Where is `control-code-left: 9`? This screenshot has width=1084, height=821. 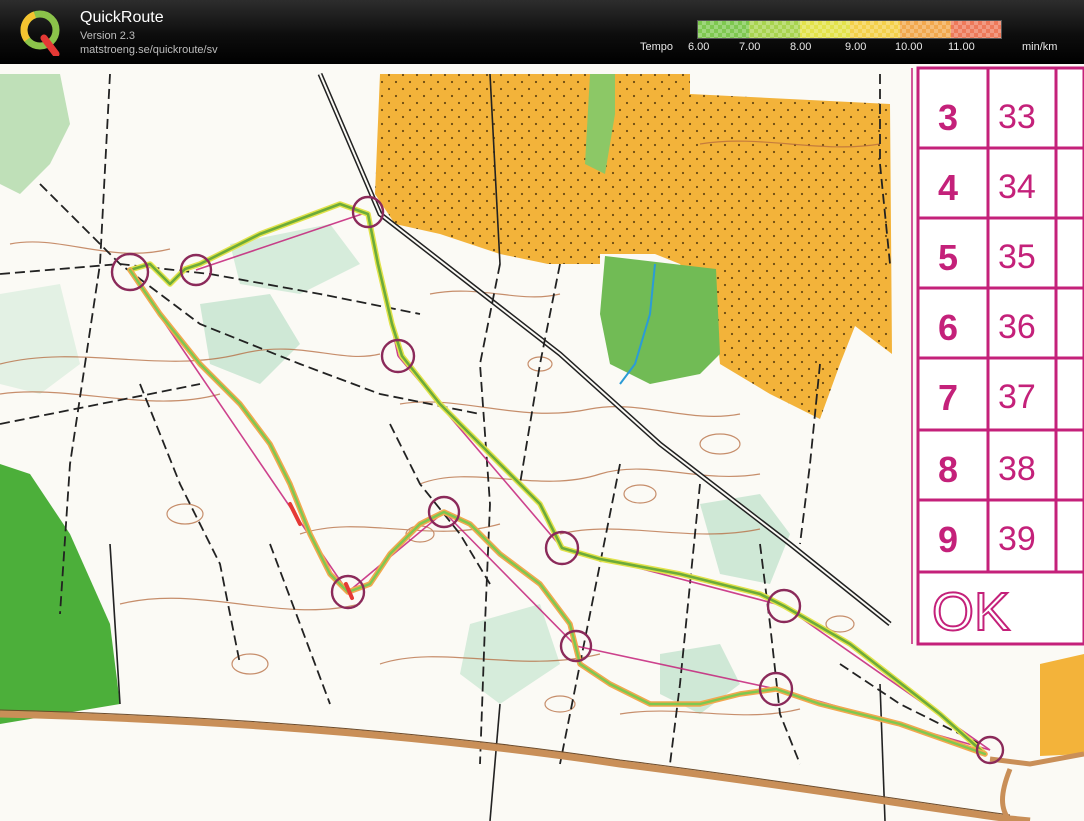 control-code-left: 9 is located at coordinates (948, 539).